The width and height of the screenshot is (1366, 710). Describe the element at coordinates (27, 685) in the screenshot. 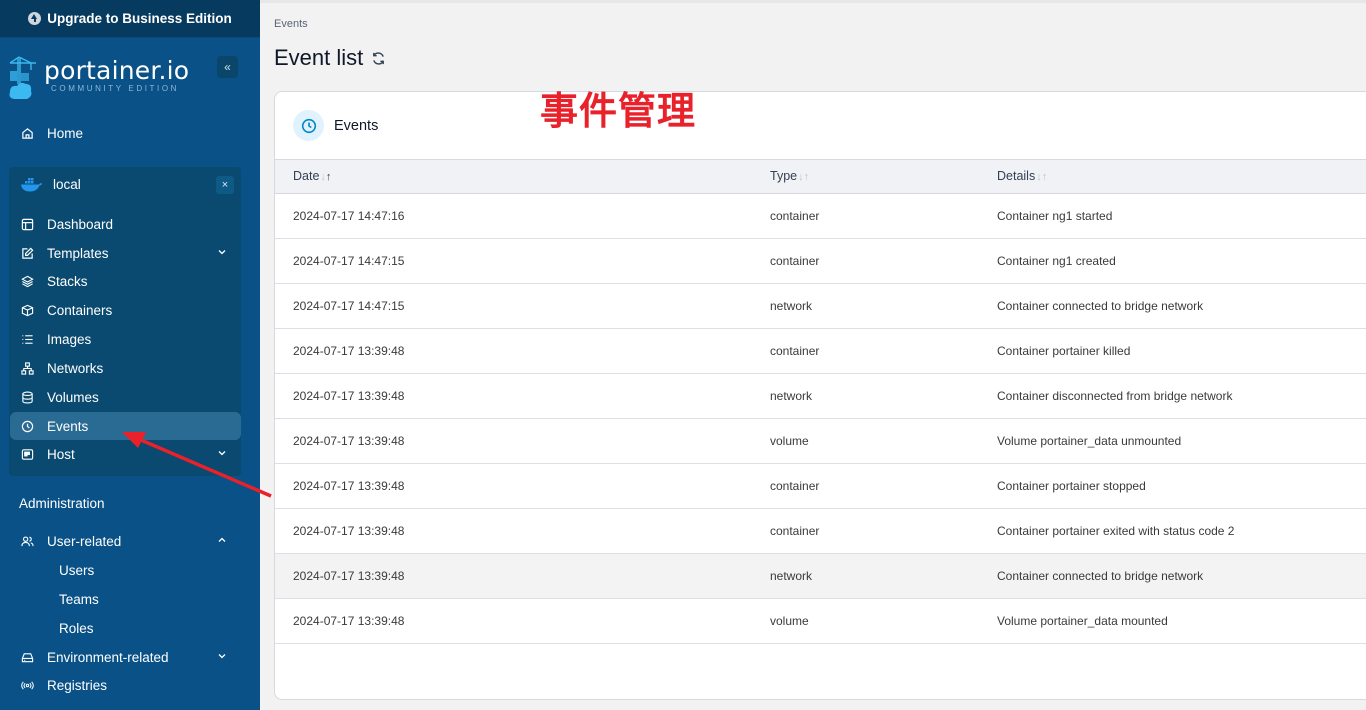

I see `radio-icon` at that location.